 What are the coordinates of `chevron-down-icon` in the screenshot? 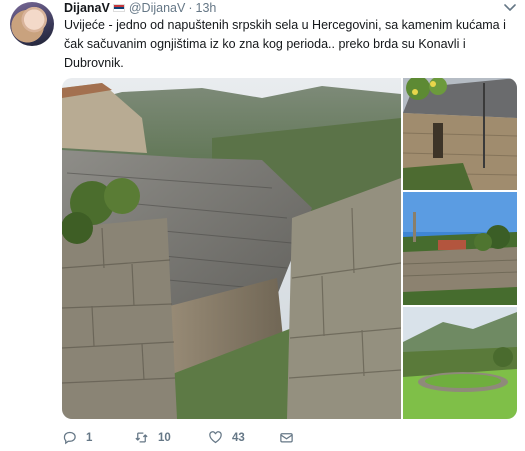 It's located at (510, 8).